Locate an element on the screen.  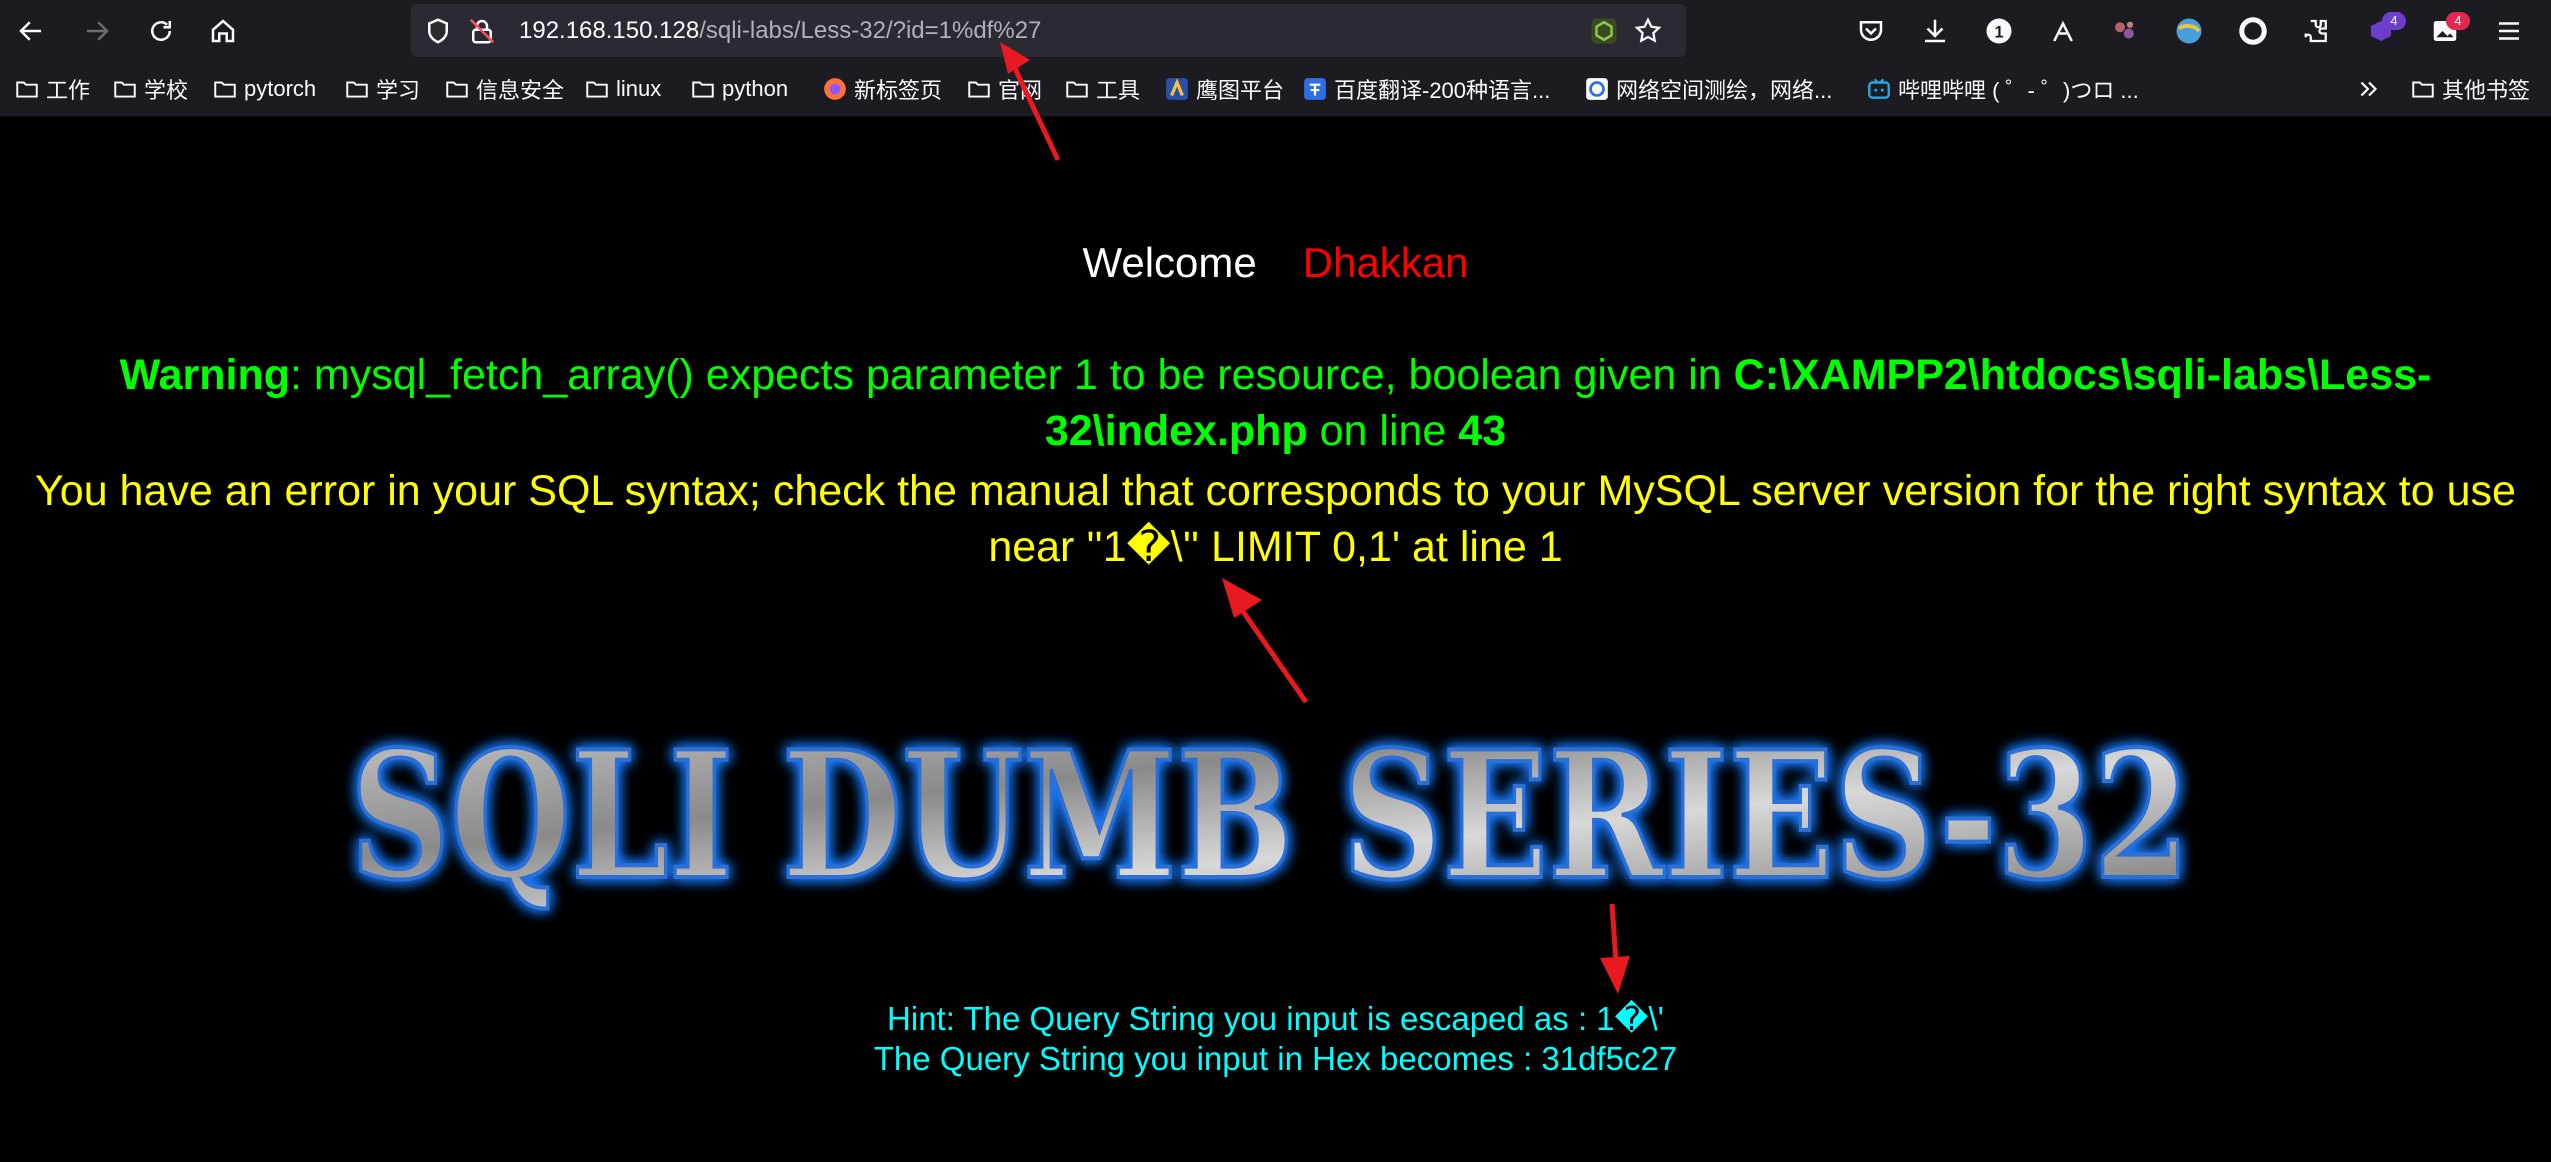
url-host: 192.168.150.128 is located at coordinates (609, 30).